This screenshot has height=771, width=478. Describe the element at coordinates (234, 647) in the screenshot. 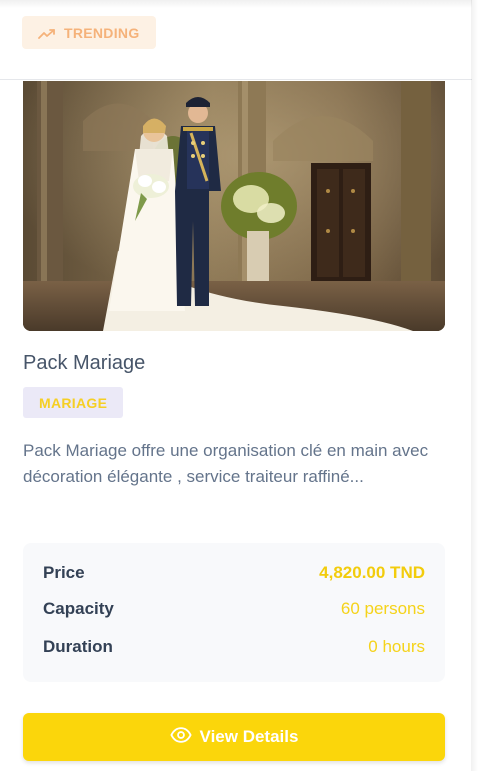

I see `duration-row: Duration 0 hours` at that location.